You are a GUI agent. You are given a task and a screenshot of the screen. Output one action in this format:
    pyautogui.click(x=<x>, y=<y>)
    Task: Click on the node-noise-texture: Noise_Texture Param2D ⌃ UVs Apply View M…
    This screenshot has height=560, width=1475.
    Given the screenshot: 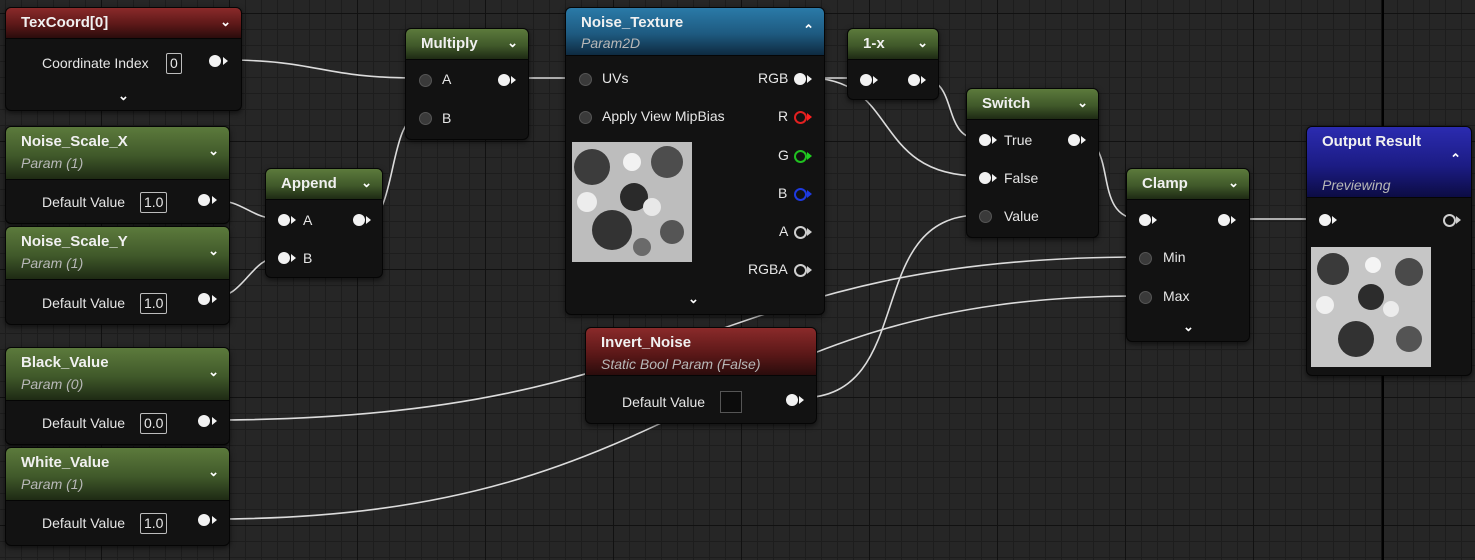 What is the action you would take?
    pyautogui.click(x=695, y=161)
    